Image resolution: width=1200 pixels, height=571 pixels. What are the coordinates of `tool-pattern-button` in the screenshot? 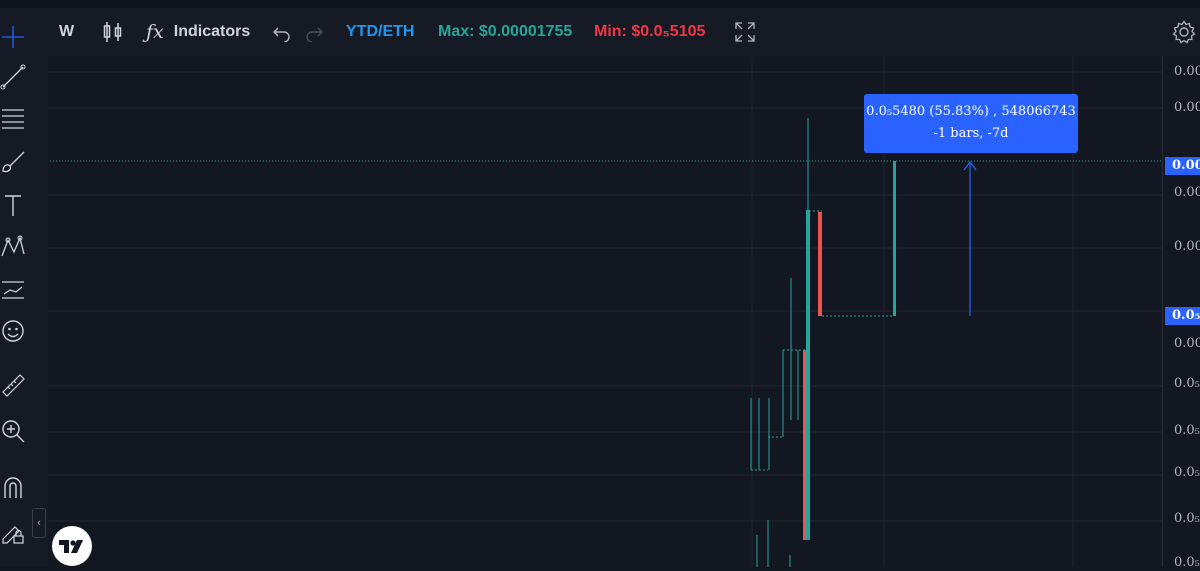 It's located at (13, 247).